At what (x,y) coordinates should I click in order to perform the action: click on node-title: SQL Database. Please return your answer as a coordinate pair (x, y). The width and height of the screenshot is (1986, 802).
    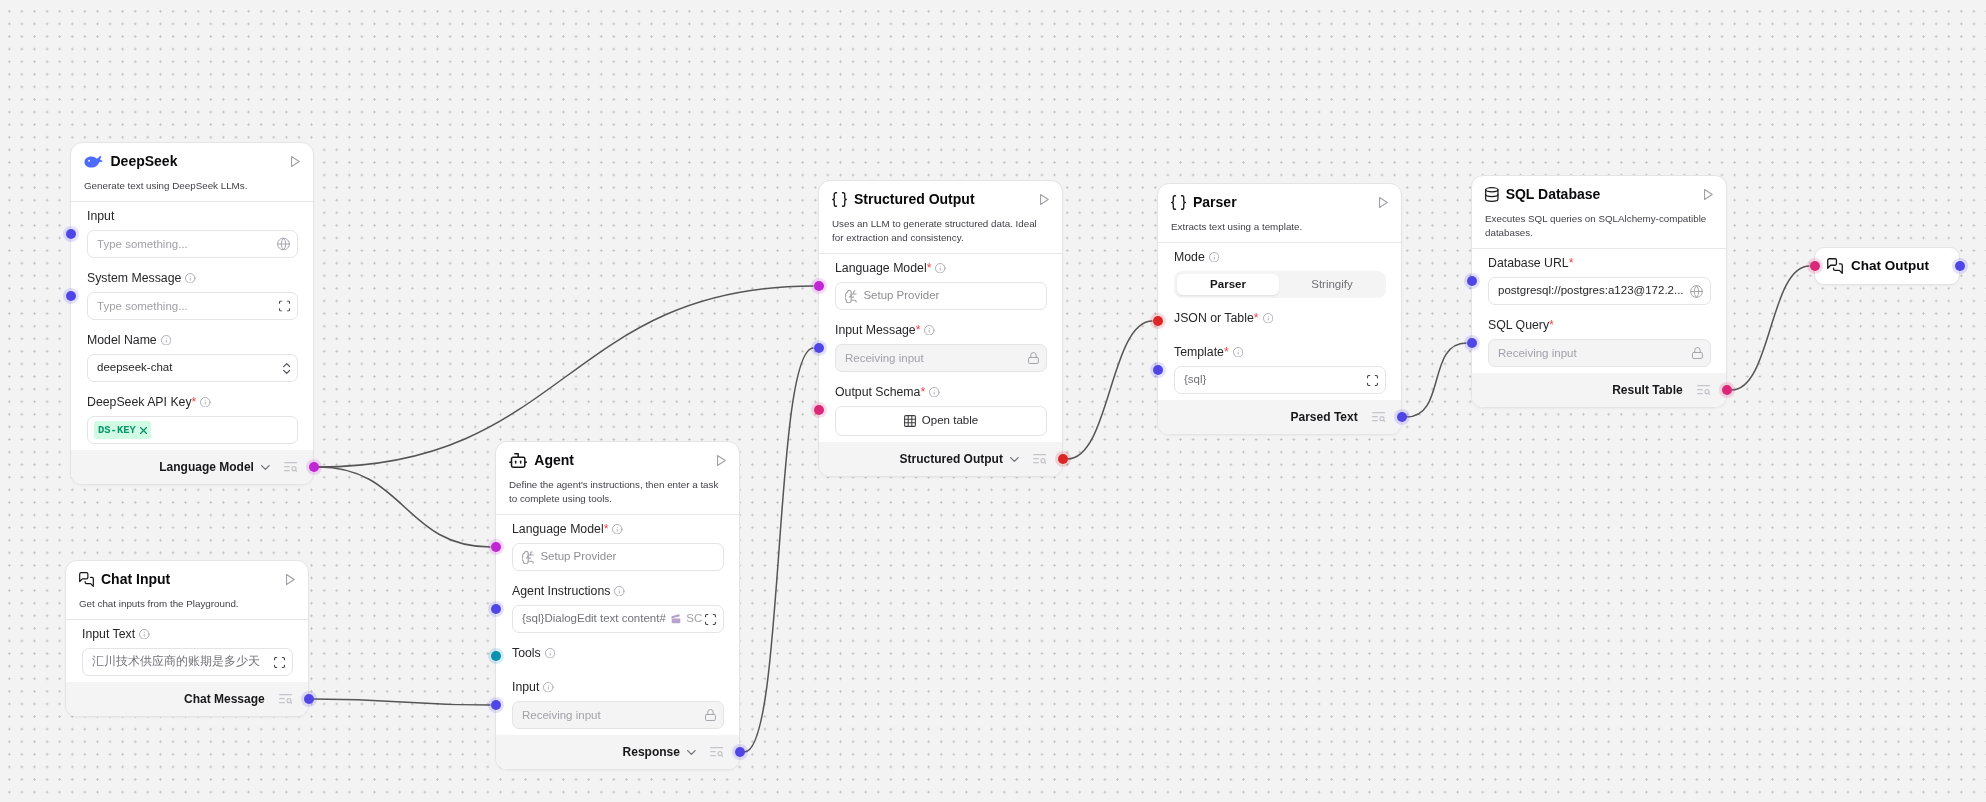
    Looking at the image, I should click on (1553, 194).